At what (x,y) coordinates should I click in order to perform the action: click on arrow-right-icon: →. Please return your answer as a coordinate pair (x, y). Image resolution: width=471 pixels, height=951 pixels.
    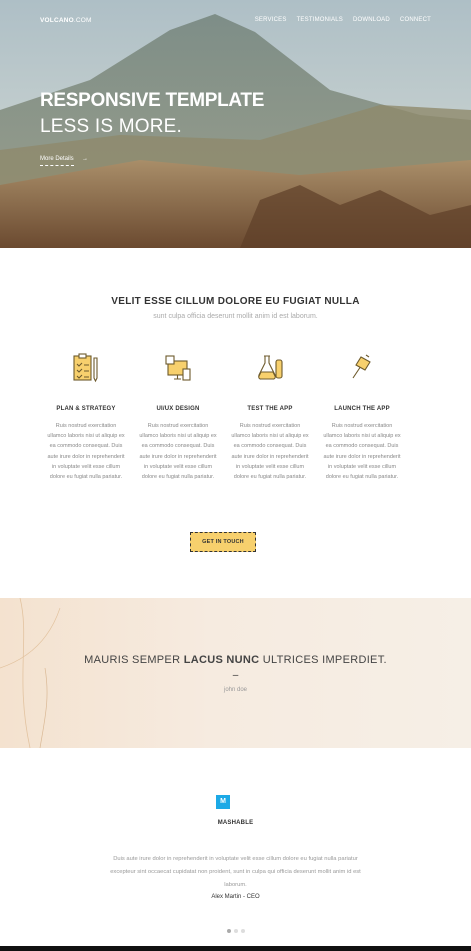
    Looking at the image, I should click on (85, 159).